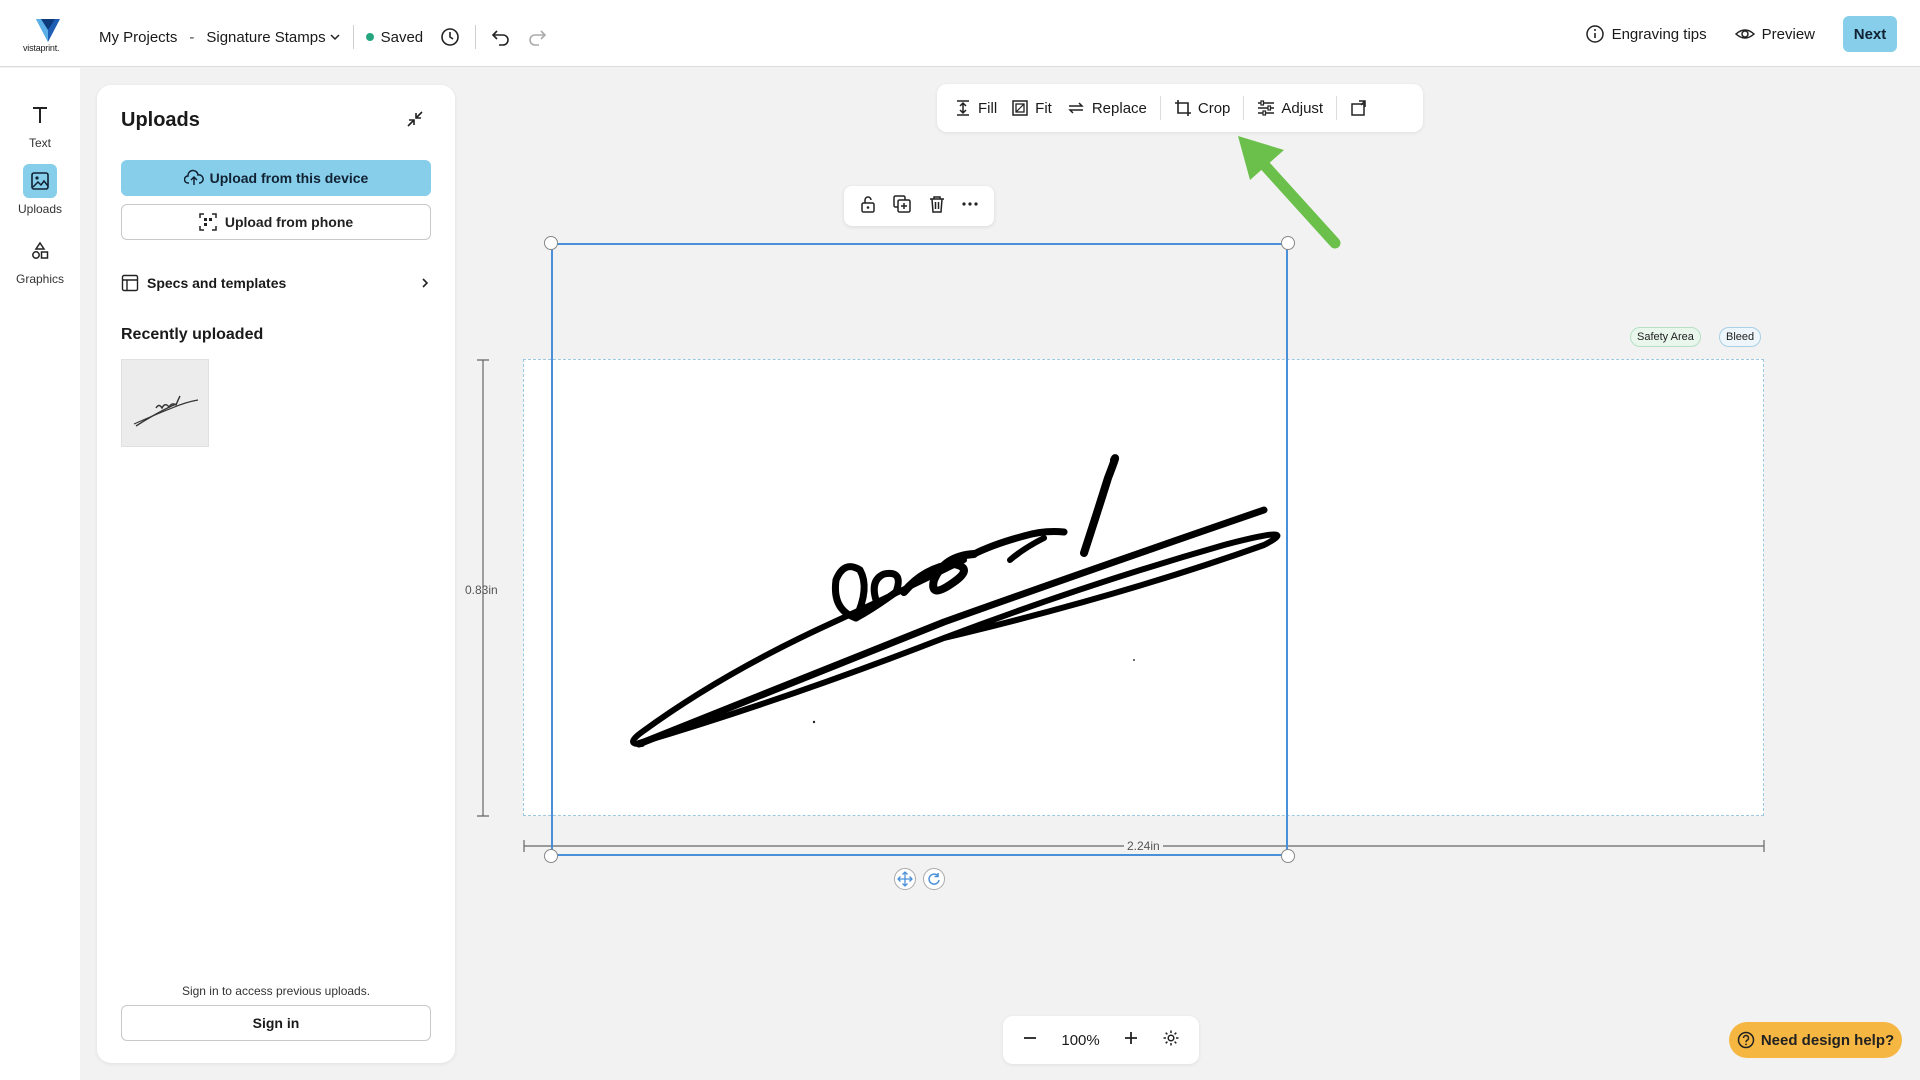  Describe the element at coordinates (1030, 1040) in the screenshot. I see `zoom-out-icon` at that location.